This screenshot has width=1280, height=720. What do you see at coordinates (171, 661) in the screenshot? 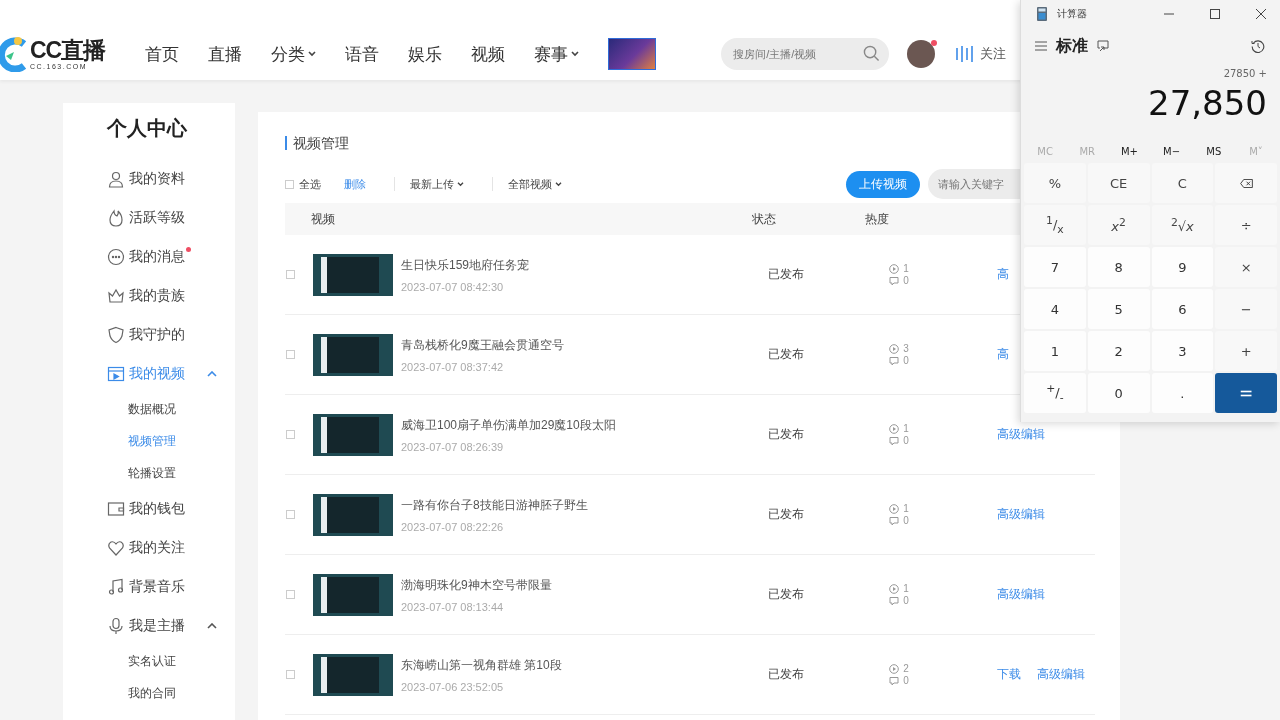
I see `sidebar-subitem: 实名认证` at bounding box center [171, 661].